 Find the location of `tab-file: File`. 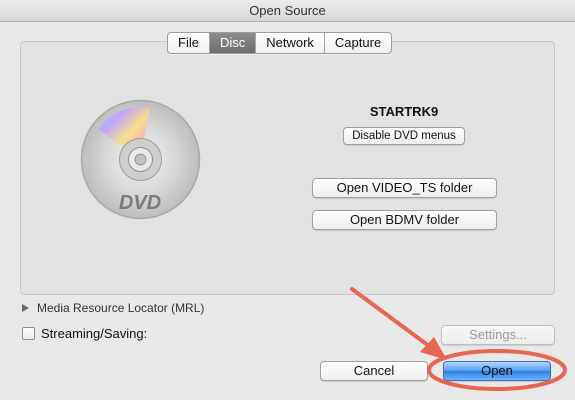

tab-file: File is located at coordinates (189, 43).